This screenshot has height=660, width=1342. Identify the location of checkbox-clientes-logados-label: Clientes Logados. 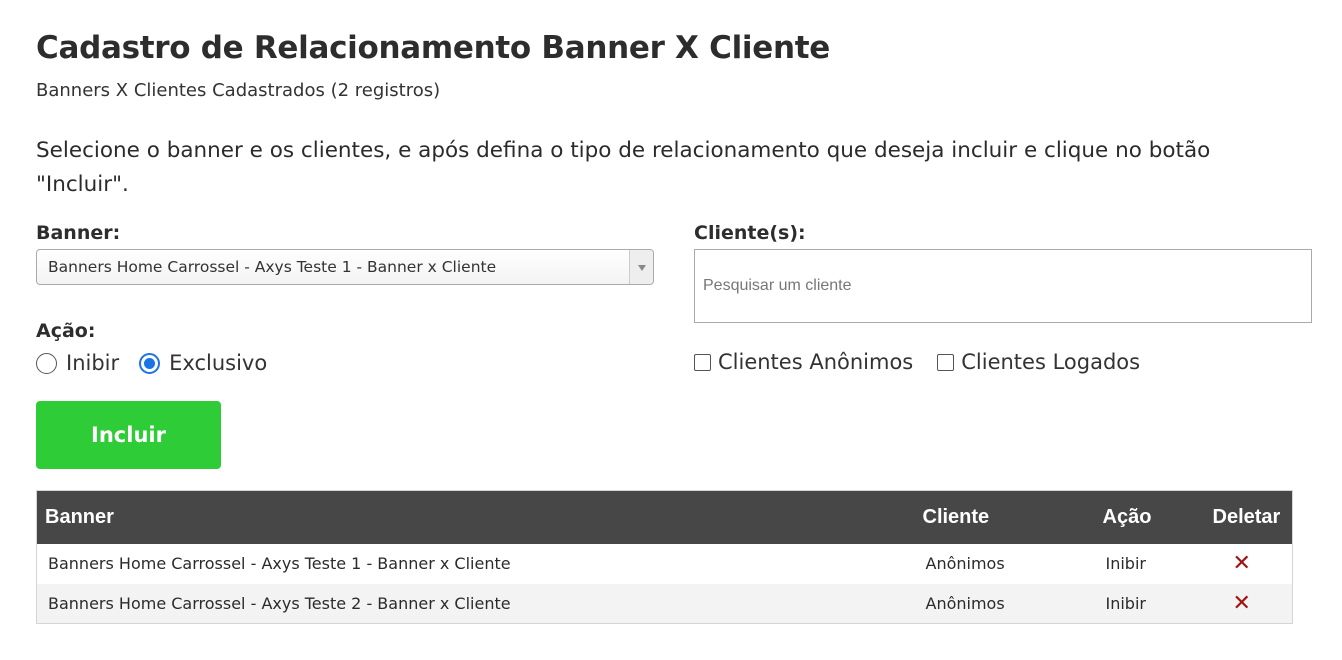
(1051, 362).